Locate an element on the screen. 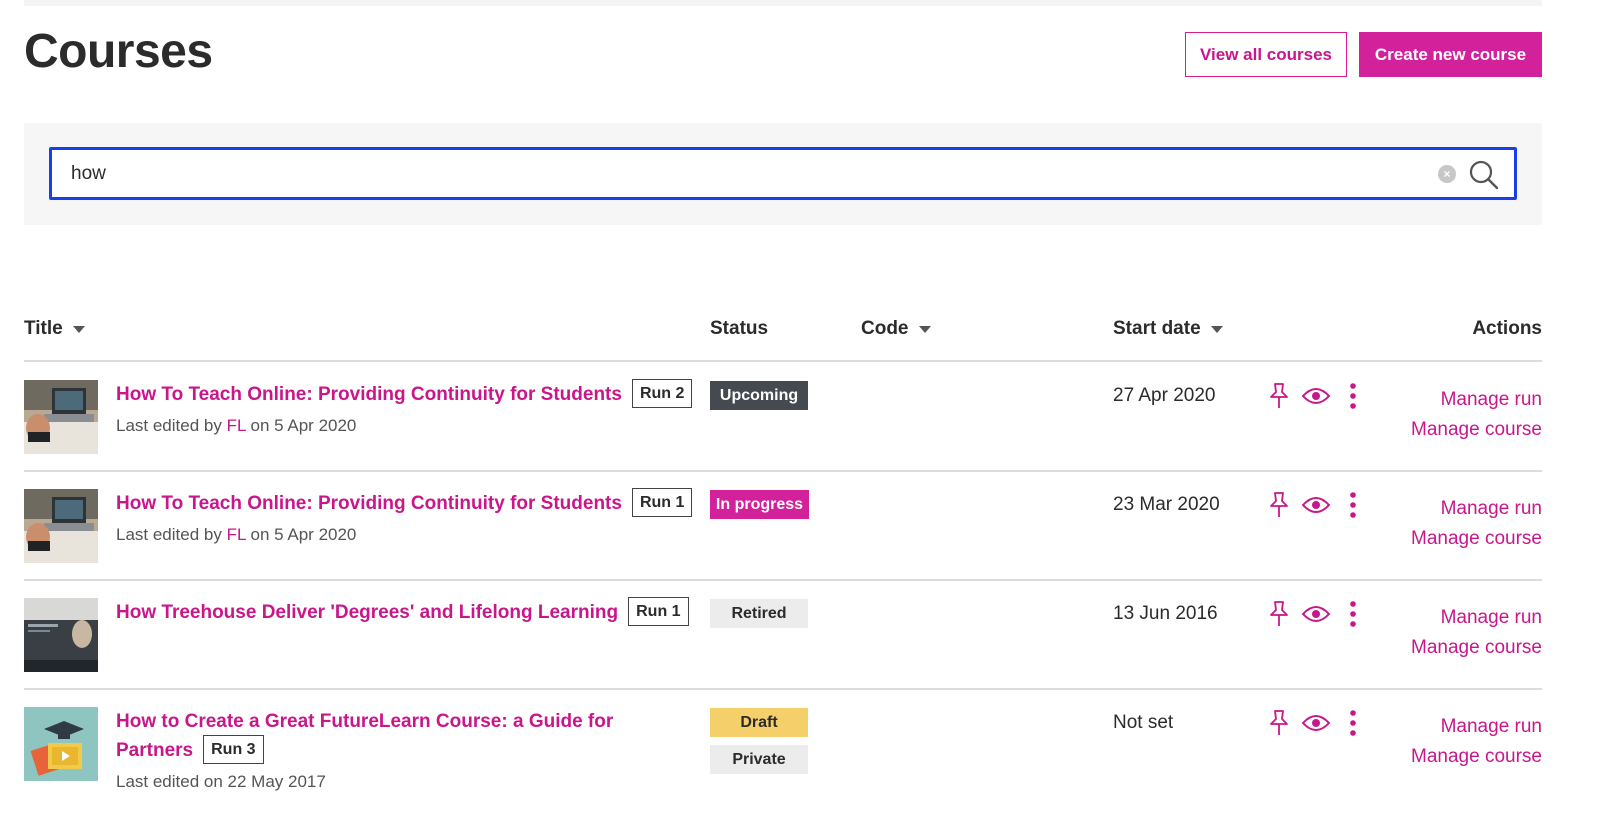 Image resolution: width=1600 pixels, height=831 pixels. page-title: Courses is located at coordinates (118, 51).